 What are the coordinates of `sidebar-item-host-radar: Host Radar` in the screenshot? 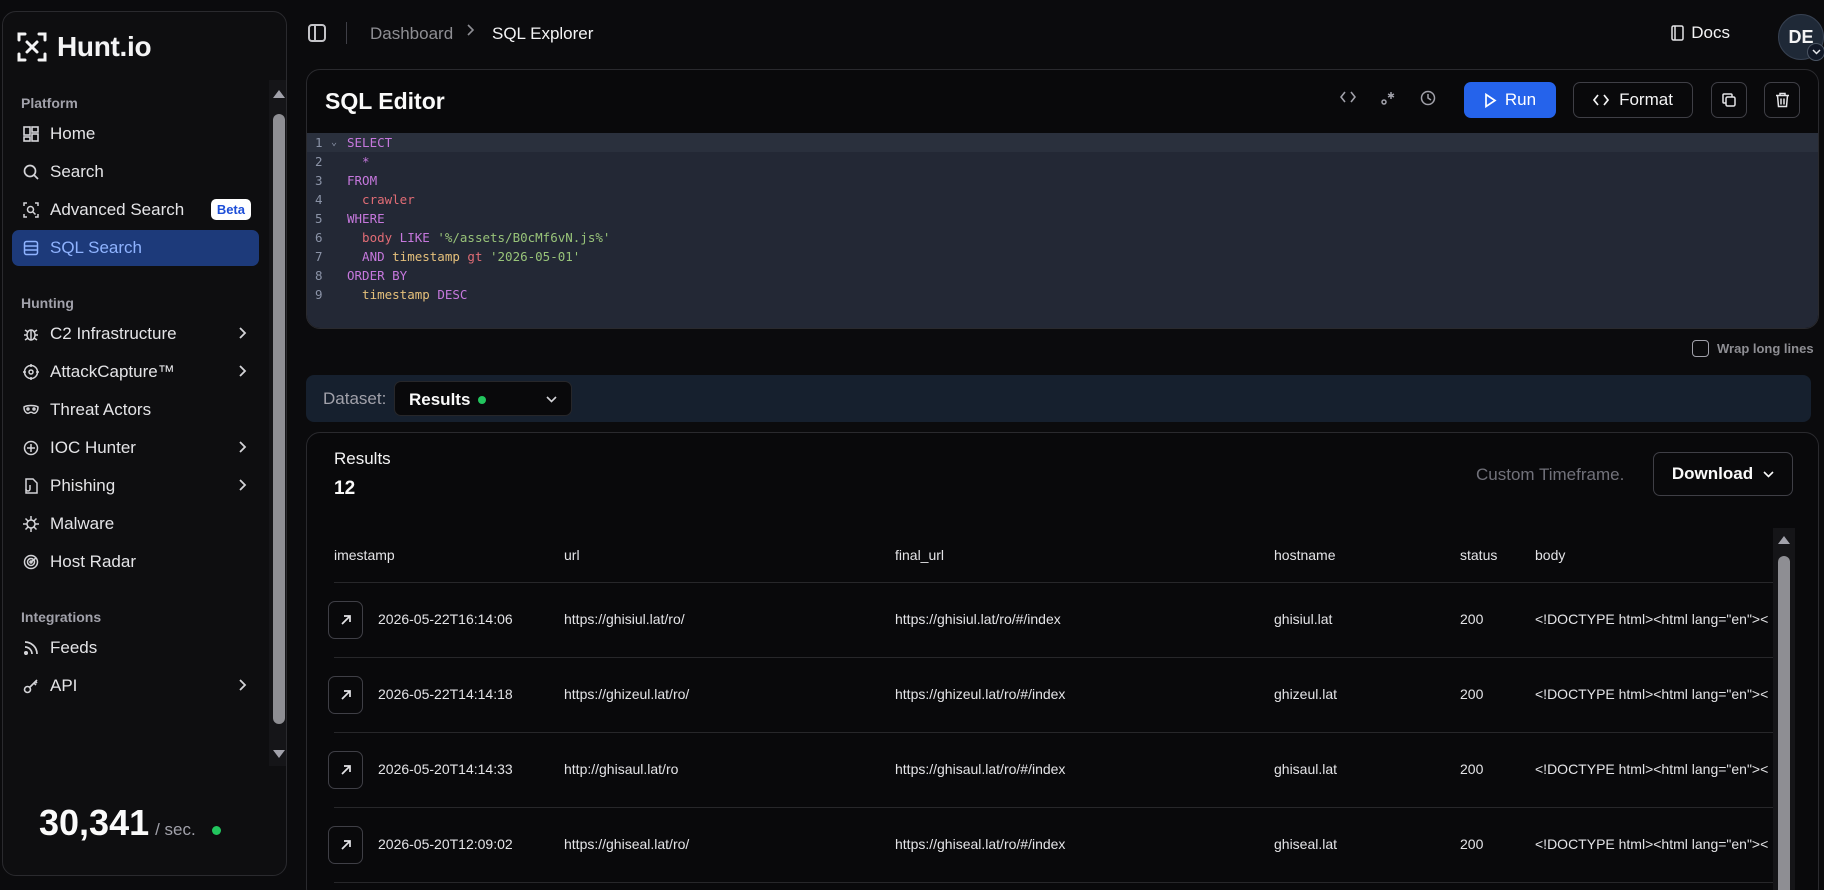 It's located at (135, 562).